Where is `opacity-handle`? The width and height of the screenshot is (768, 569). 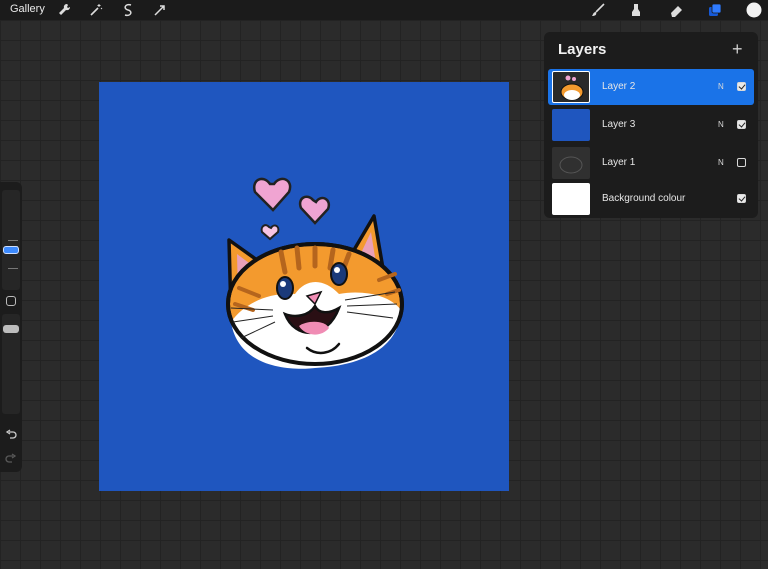
opacity-handle is located at coordinates (11, 329).